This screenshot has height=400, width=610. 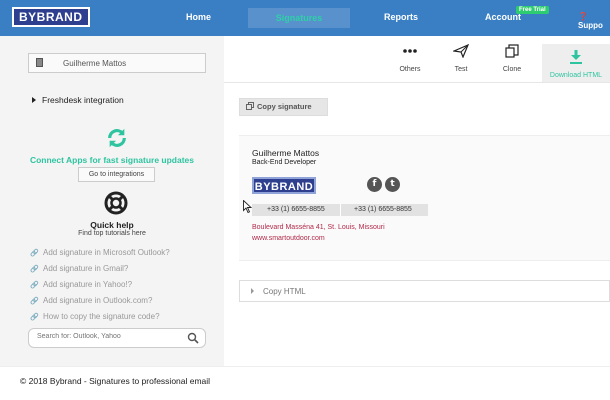 I want to click on phone-bar: +33 (1) 6655-8855 +33 (1) 6655-8855, so click(x=340, y=210).